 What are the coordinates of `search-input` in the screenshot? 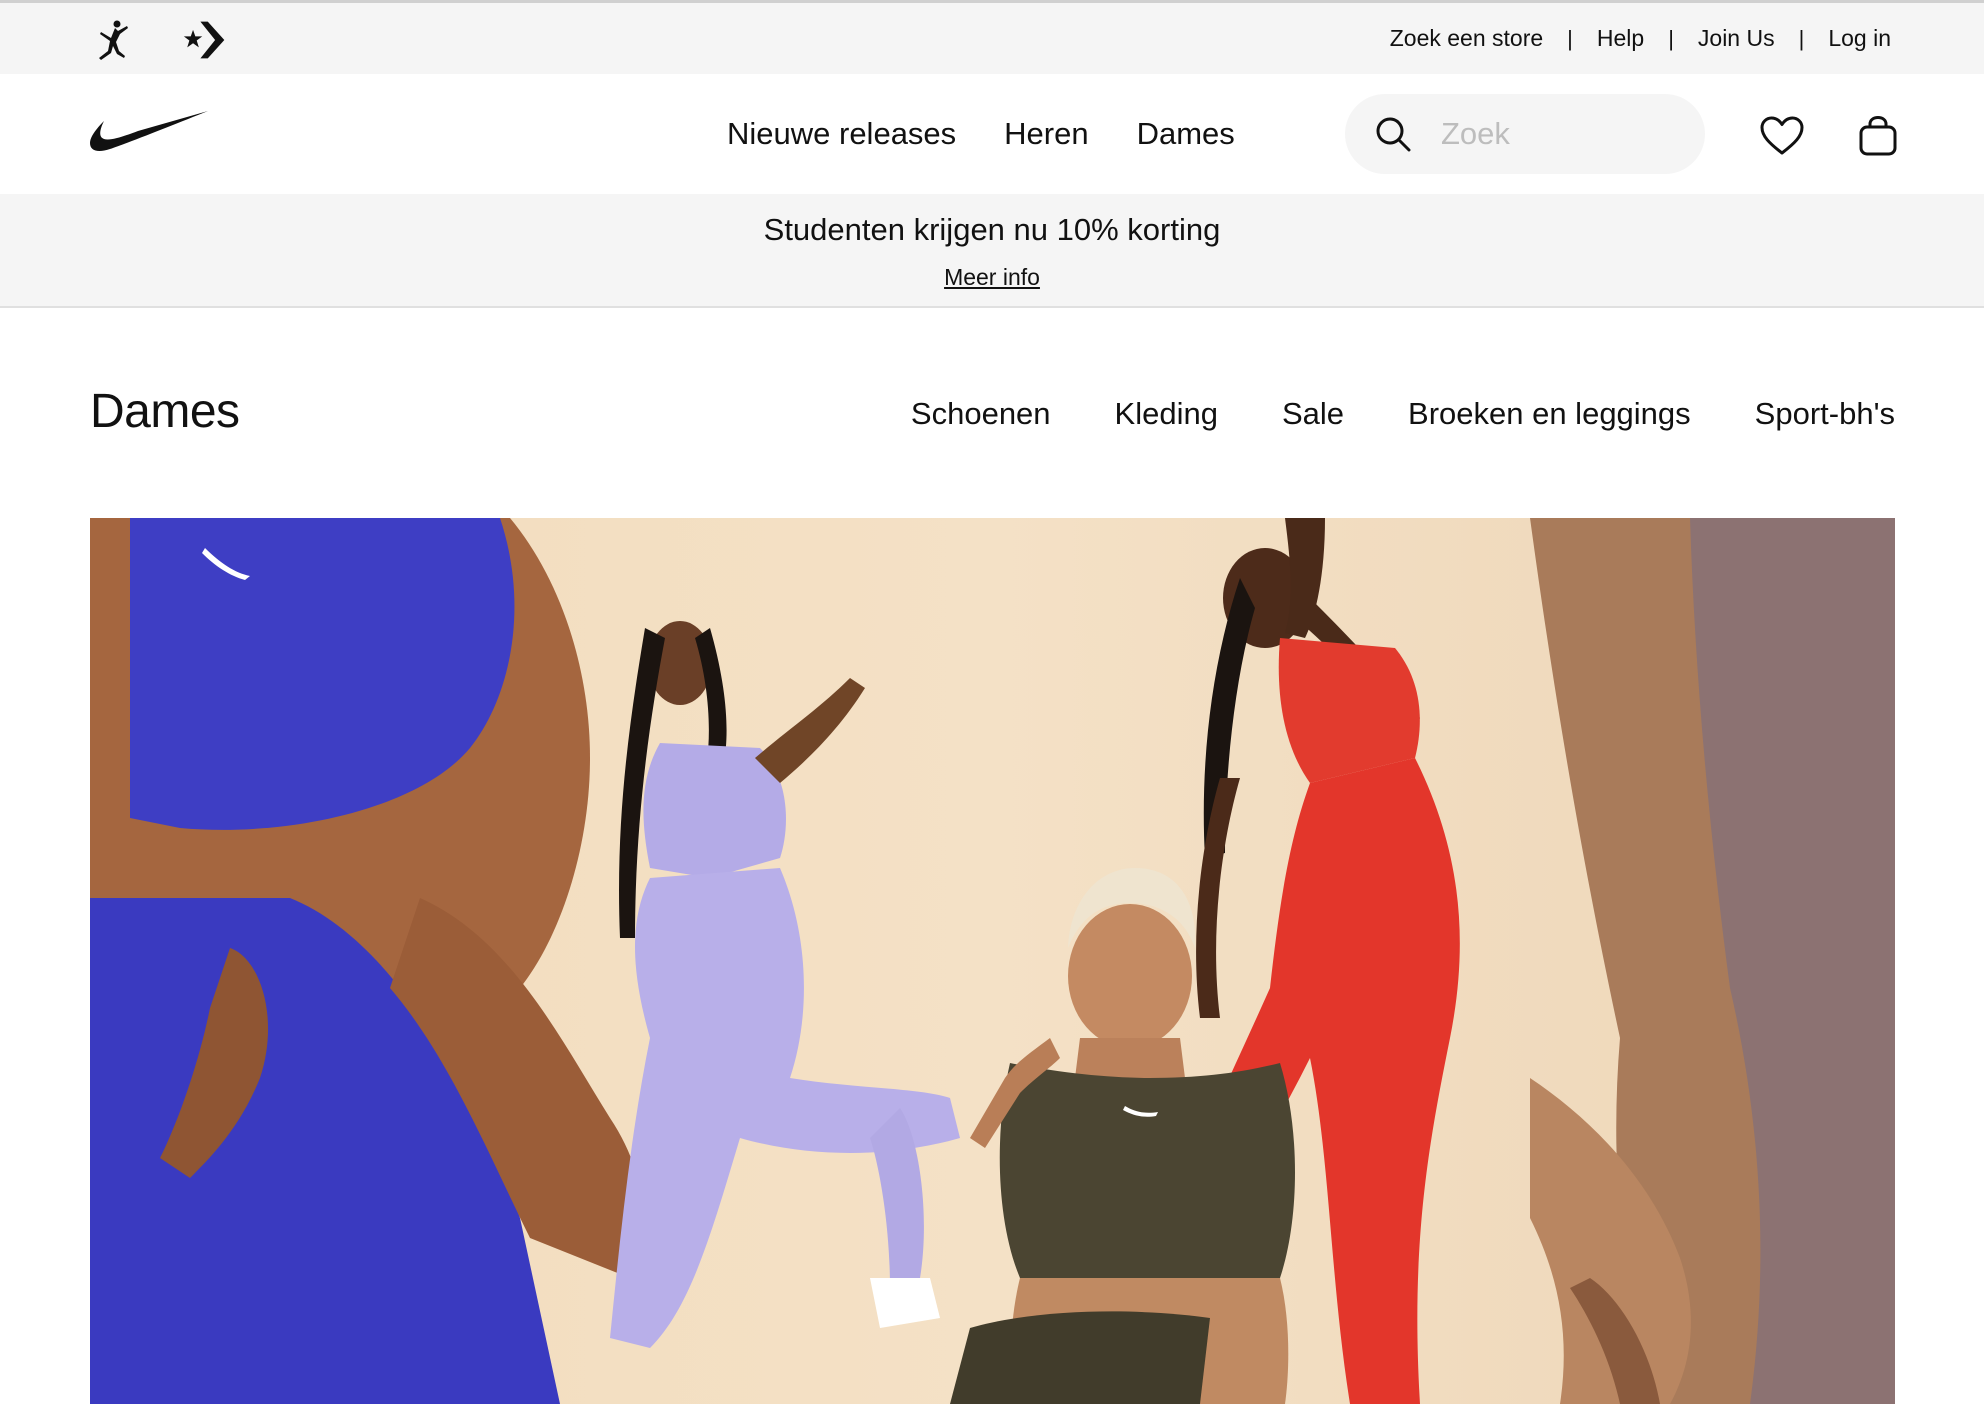 It's located at (1556, 134).